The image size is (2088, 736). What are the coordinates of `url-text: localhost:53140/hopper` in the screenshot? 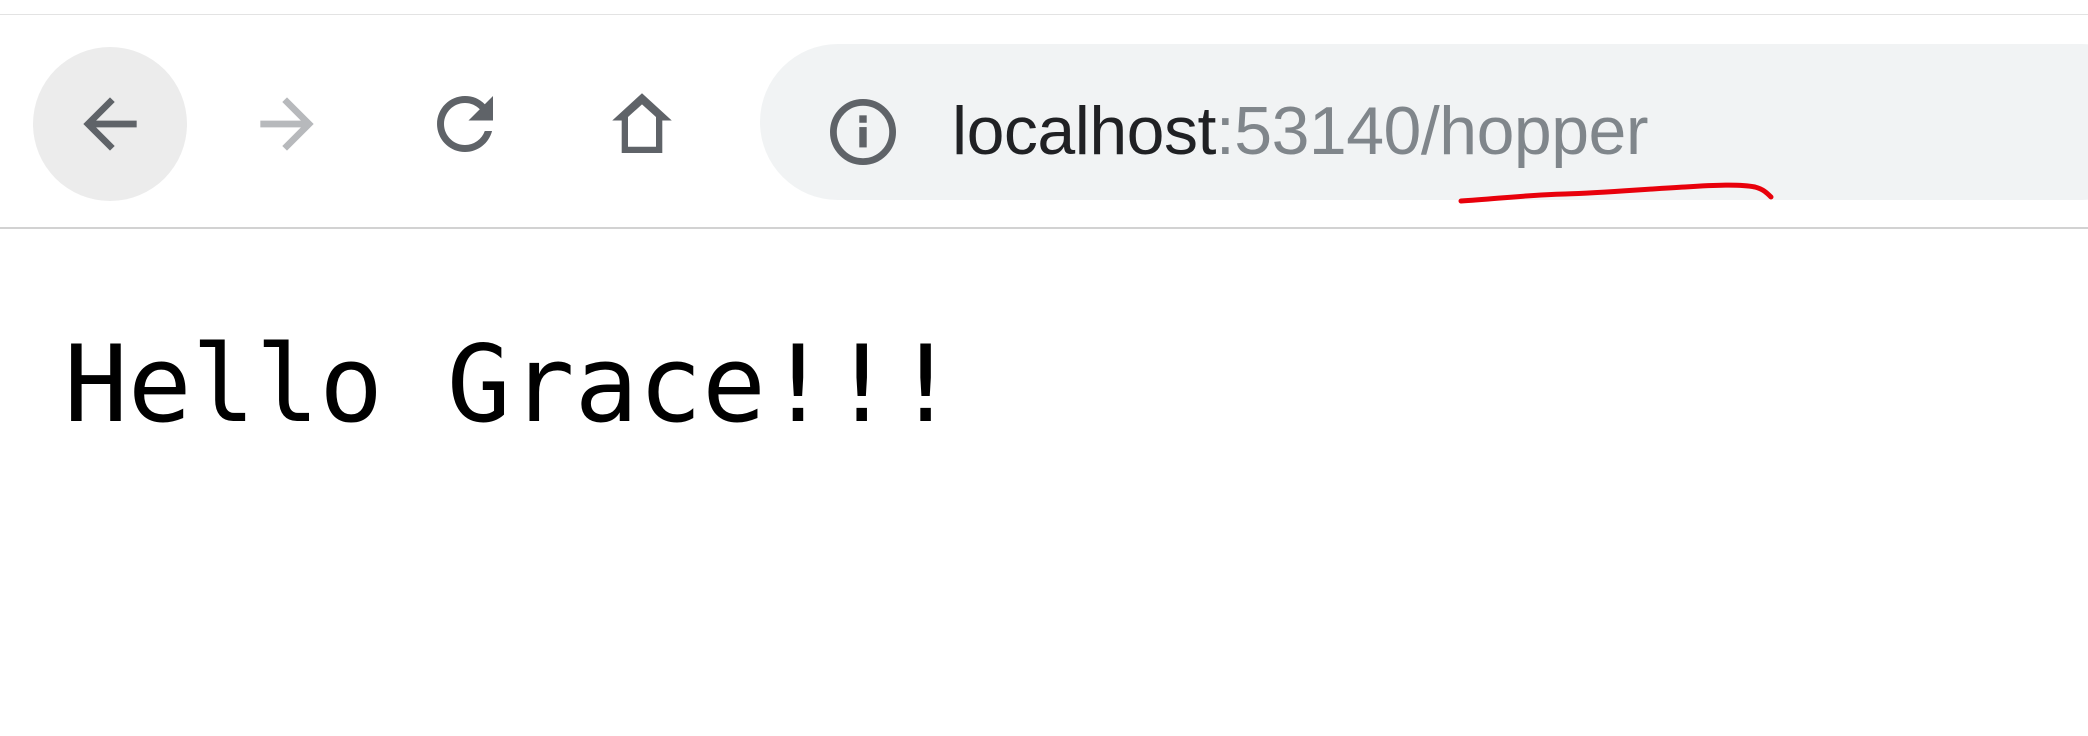 It's located at (1300, 131).